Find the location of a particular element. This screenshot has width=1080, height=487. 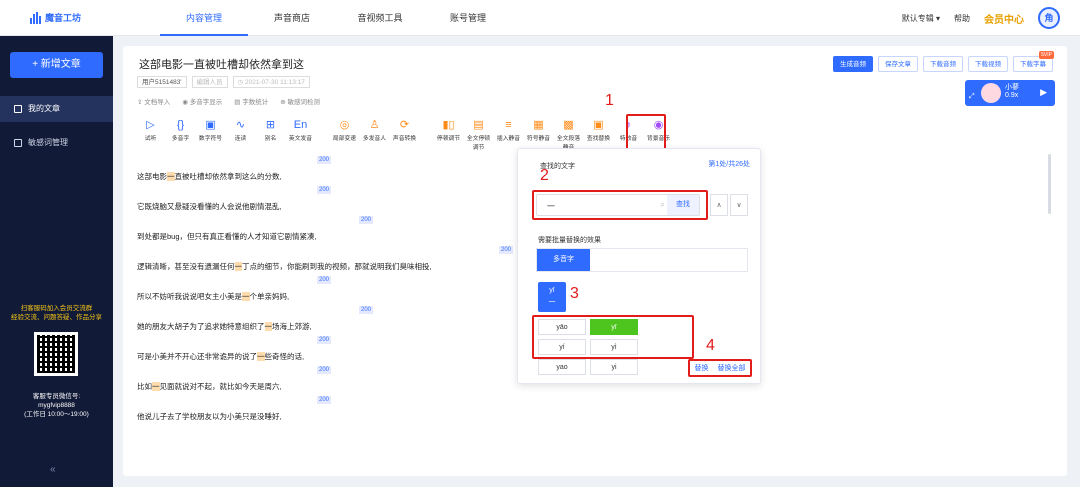

text-line: 比如一见面就说对不起，就比如今天是周六, 200 is located at coordinates (327, 379).